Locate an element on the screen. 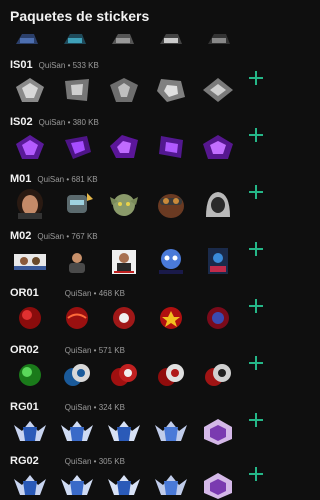  pack-title: M02 QuiSan • 767 KB is located at coordinates (54, 236).